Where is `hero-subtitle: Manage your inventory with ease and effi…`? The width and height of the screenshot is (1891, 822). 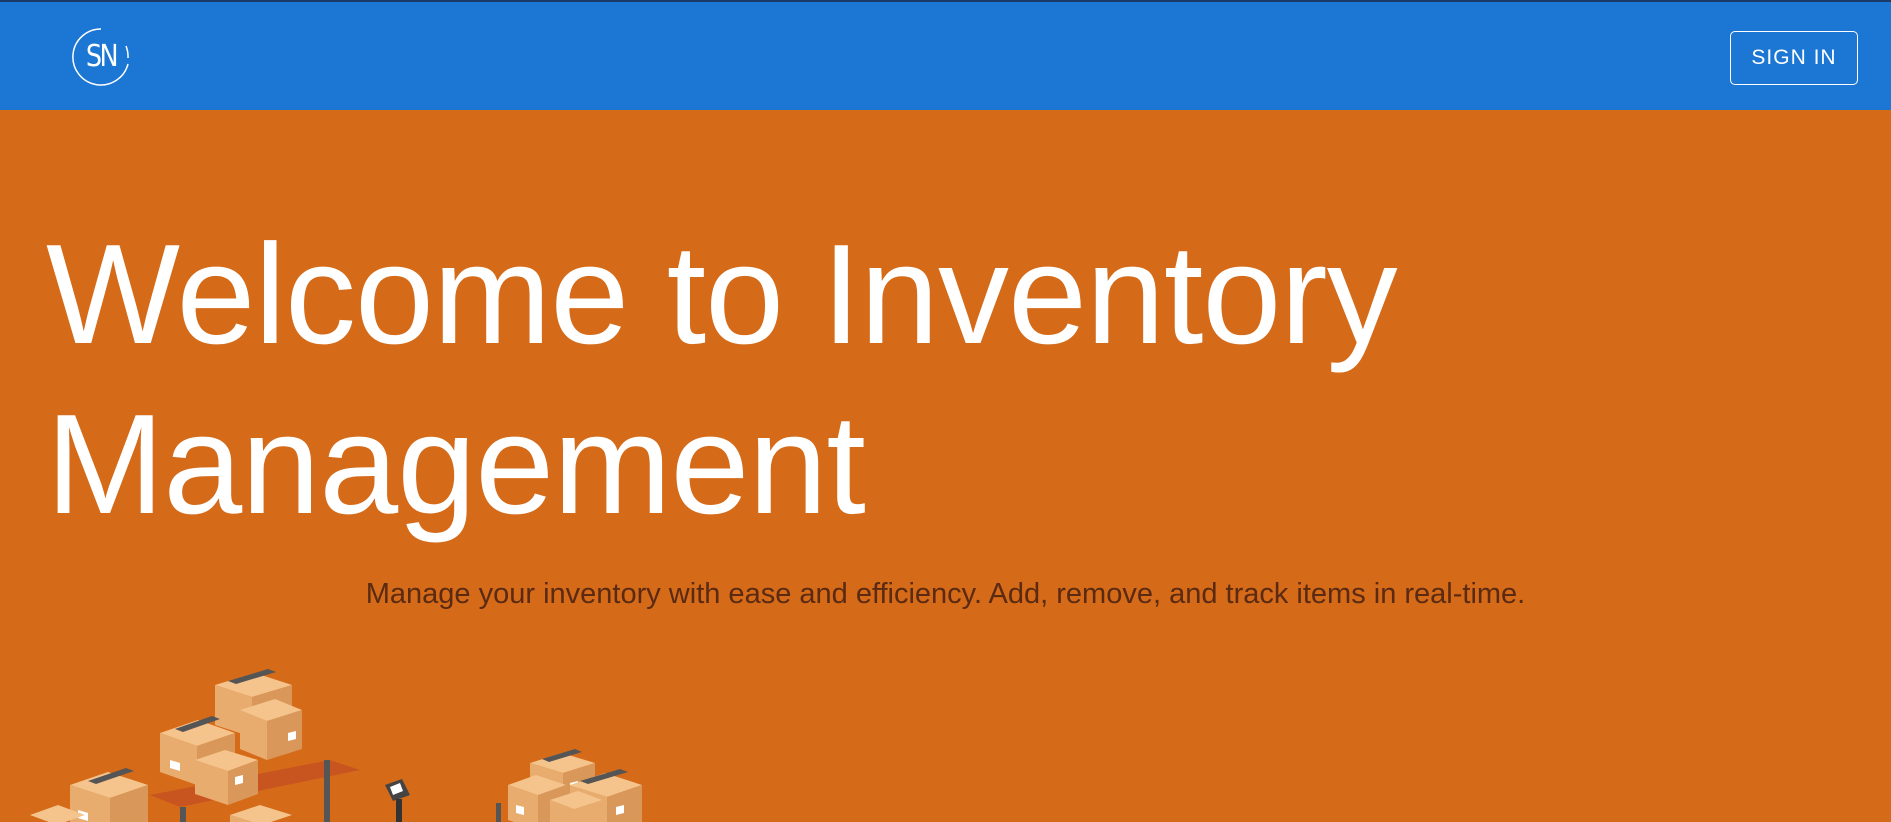 hero-subtitle: Manage your inventory with ease and effi… is located at coordinates (945, 594).